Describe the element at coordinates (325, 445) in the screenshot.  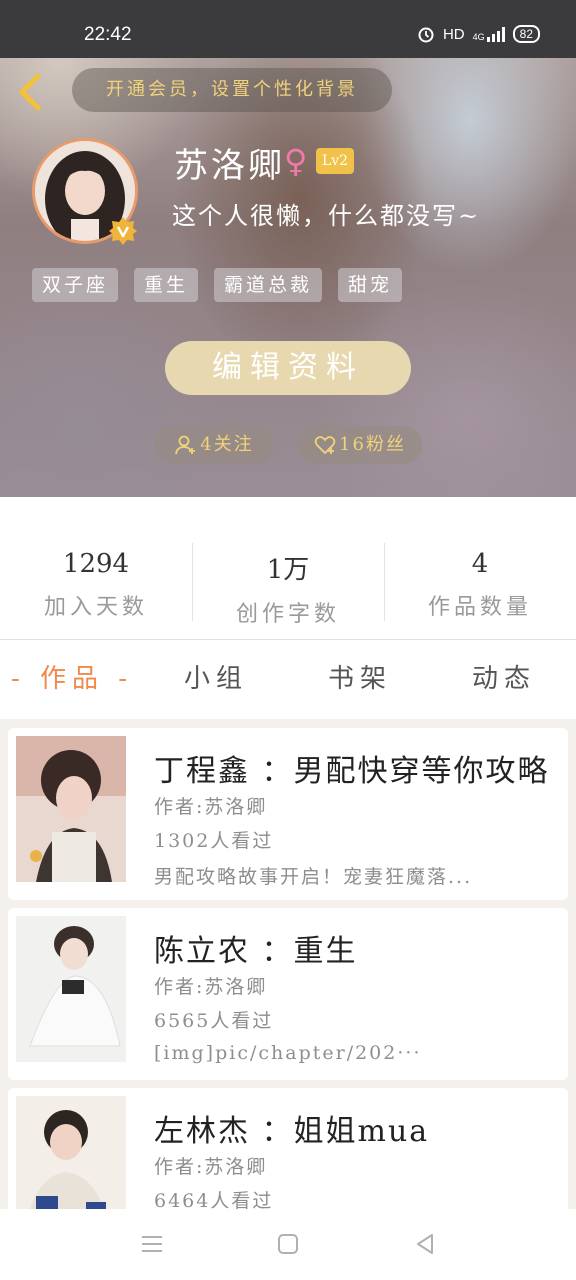
I see `heart-add-icon` at that location.